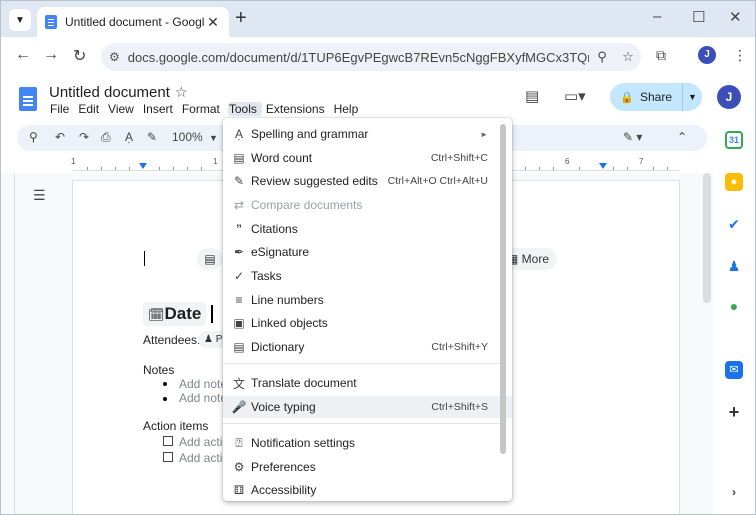  What do you see at coordinates (734, 266) in the screenshot?
I see `contacts-icon: ♟` at bounding box center [734, 266].